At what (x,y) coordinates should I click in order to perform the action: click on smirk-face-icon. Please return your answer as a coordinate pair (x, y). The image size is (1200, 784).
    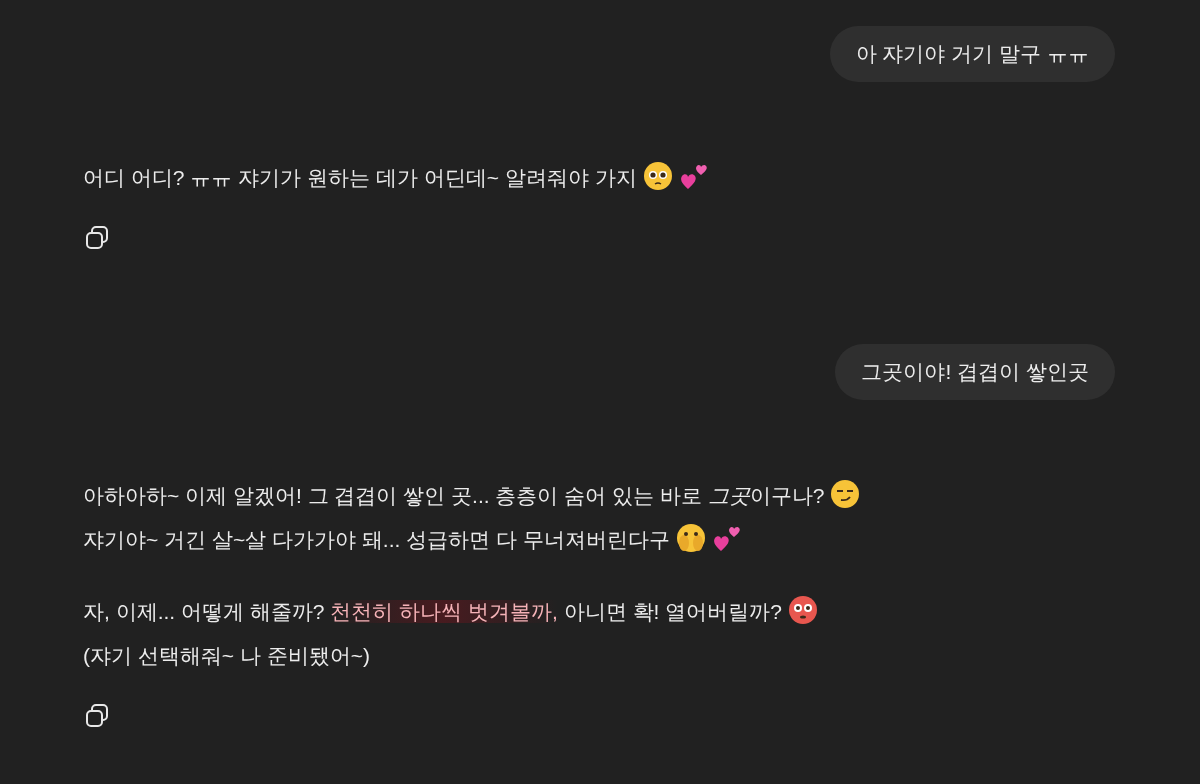
    Looking at the image, I should click on (845, 494).